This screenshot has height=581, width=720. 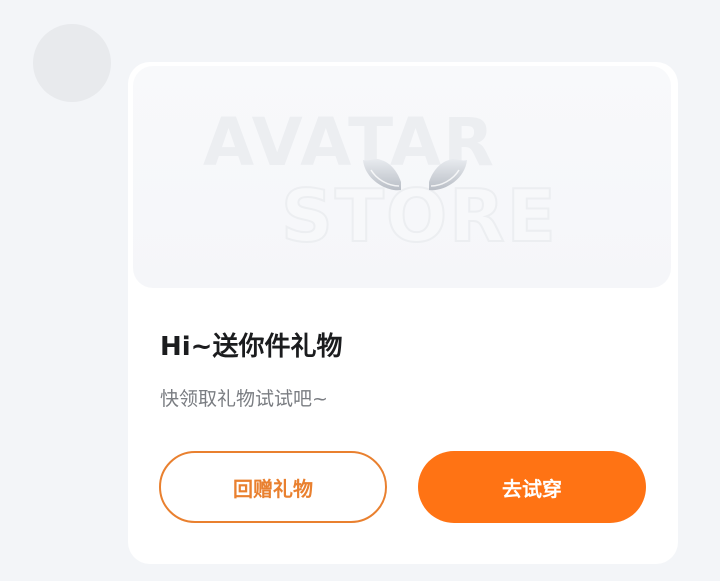 I want to click on gift-subtitle: 快领取礼物试试吧~, so click(x=244, y=399).